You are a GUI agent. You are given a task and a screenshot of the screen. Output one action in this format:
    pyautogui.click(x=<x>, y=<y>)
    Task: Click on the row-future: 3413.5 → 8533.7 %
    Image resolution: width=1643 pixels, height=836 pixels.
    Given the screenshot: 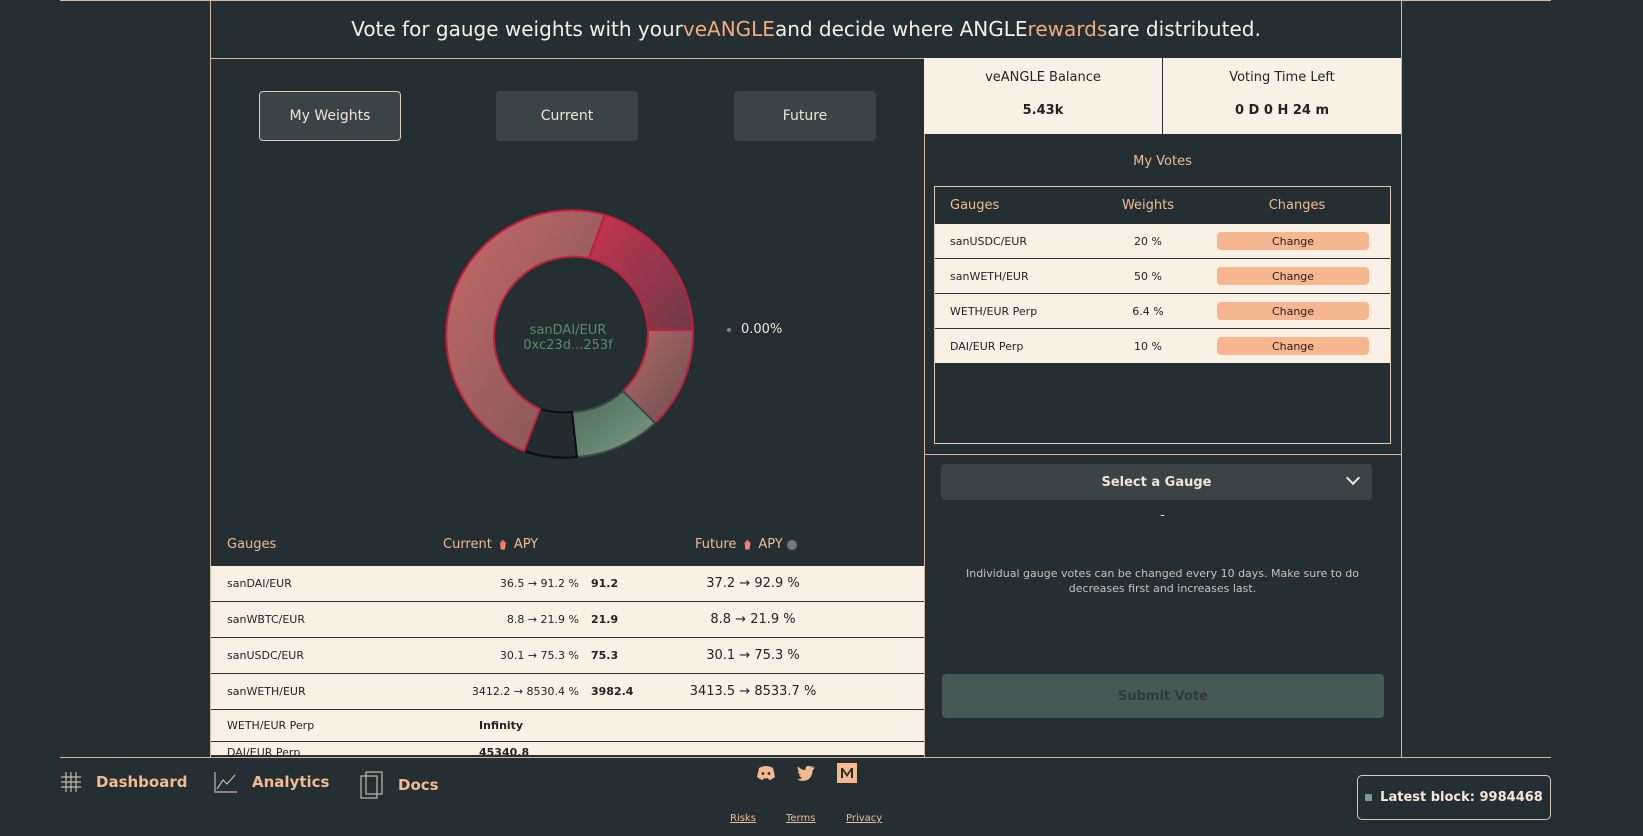 What is the action you would take?
    pyautogui.click(x=753, y=691)
    